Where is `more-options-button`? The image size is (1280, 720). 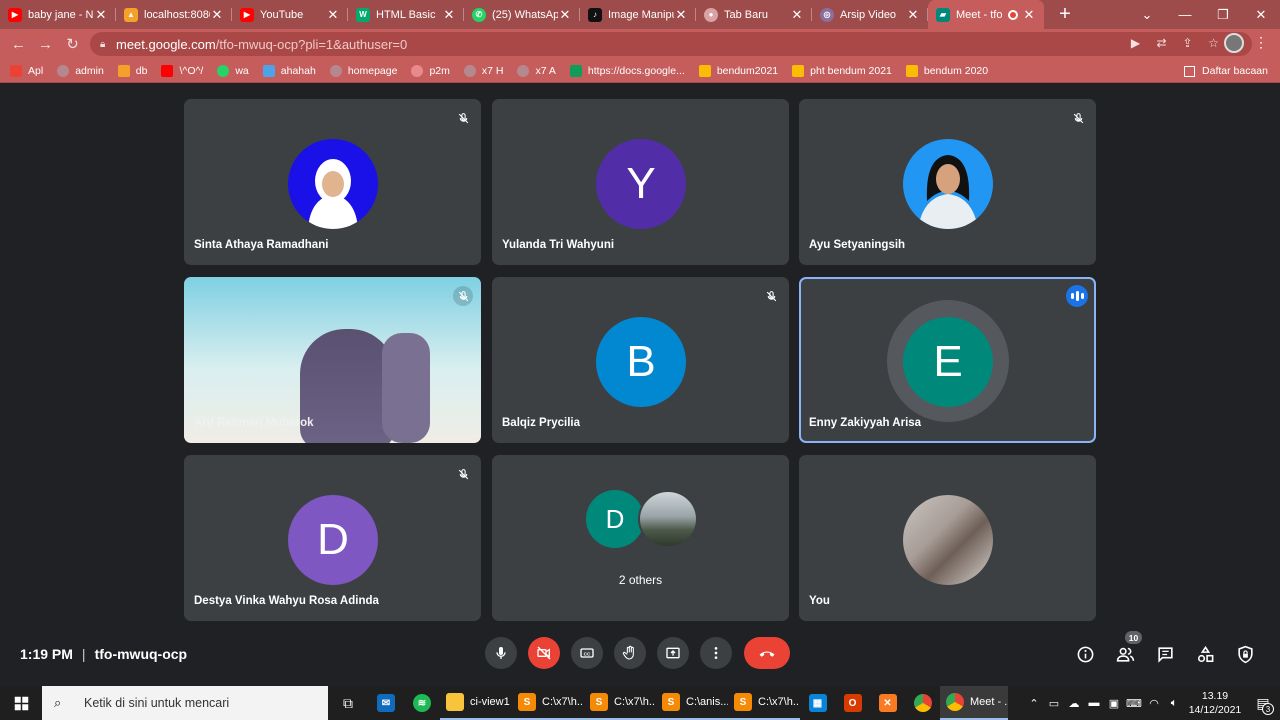
more-options-button is located at coordinates (716, 653).